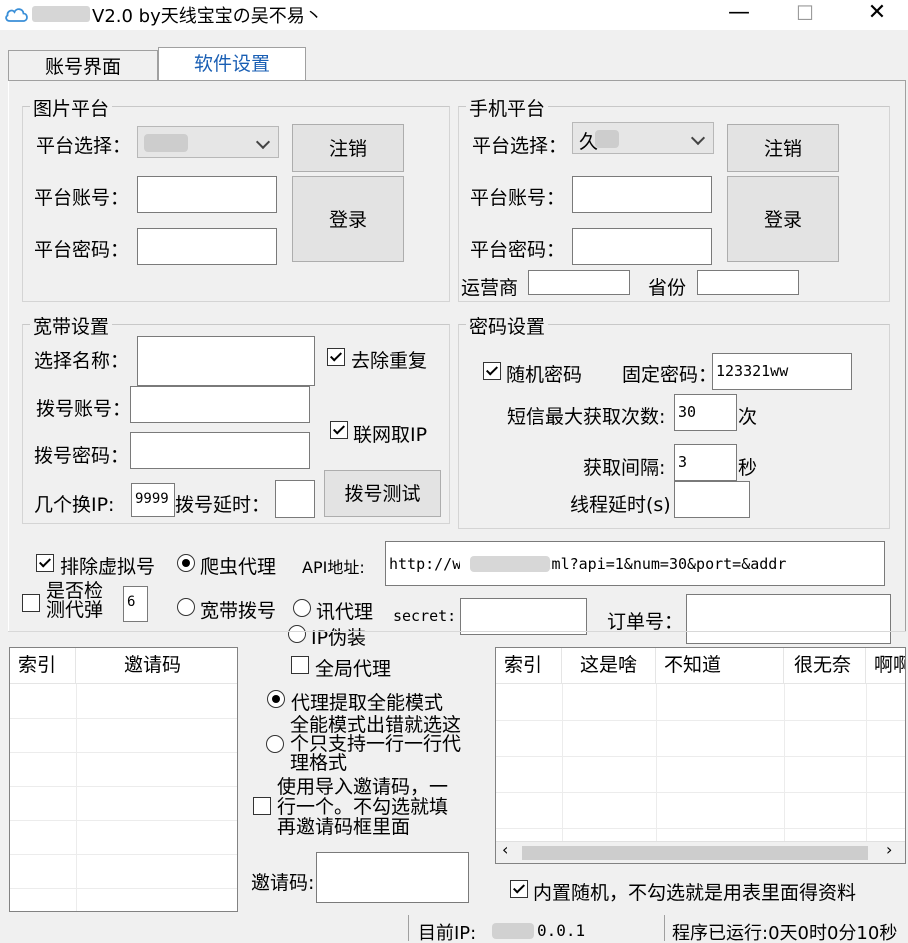 The height and width of the screenshot is (943, 908). I want to click on dedupe-label: 去除重复, so click(389, 361).